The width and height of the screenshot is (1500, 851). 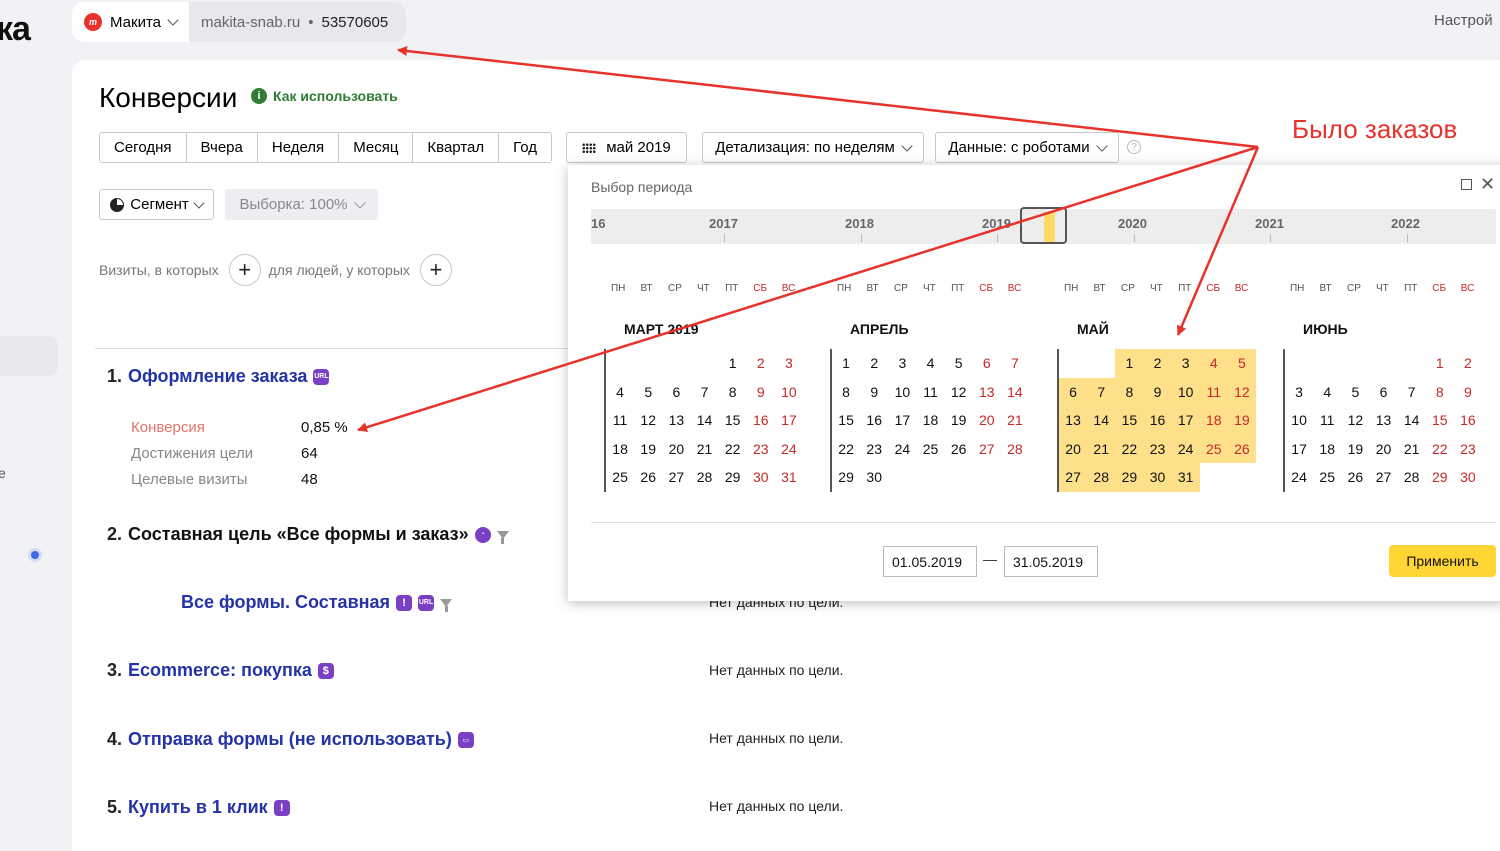 What do you see at coordinates (435, 270) in the screenshot?
I see `add-people-condition-button: +` at bounding box center [435, 270].